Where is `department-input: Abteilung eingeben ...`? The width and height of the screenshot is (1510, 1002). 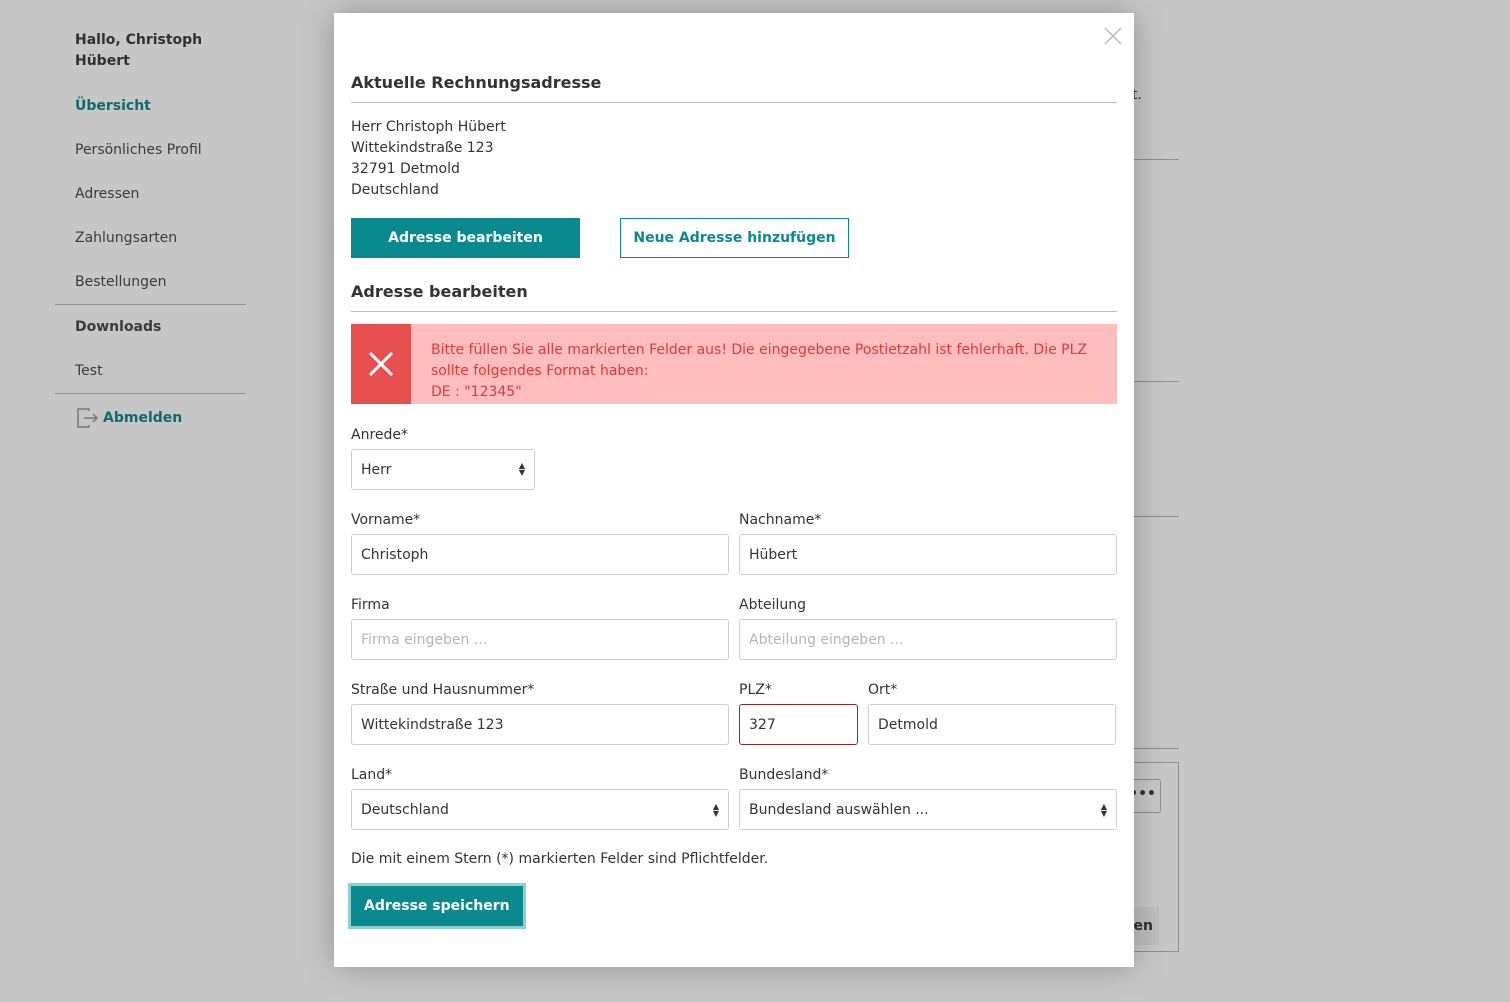 department-input: Abteilung eingeben ... is located at coordinates (928, 639).